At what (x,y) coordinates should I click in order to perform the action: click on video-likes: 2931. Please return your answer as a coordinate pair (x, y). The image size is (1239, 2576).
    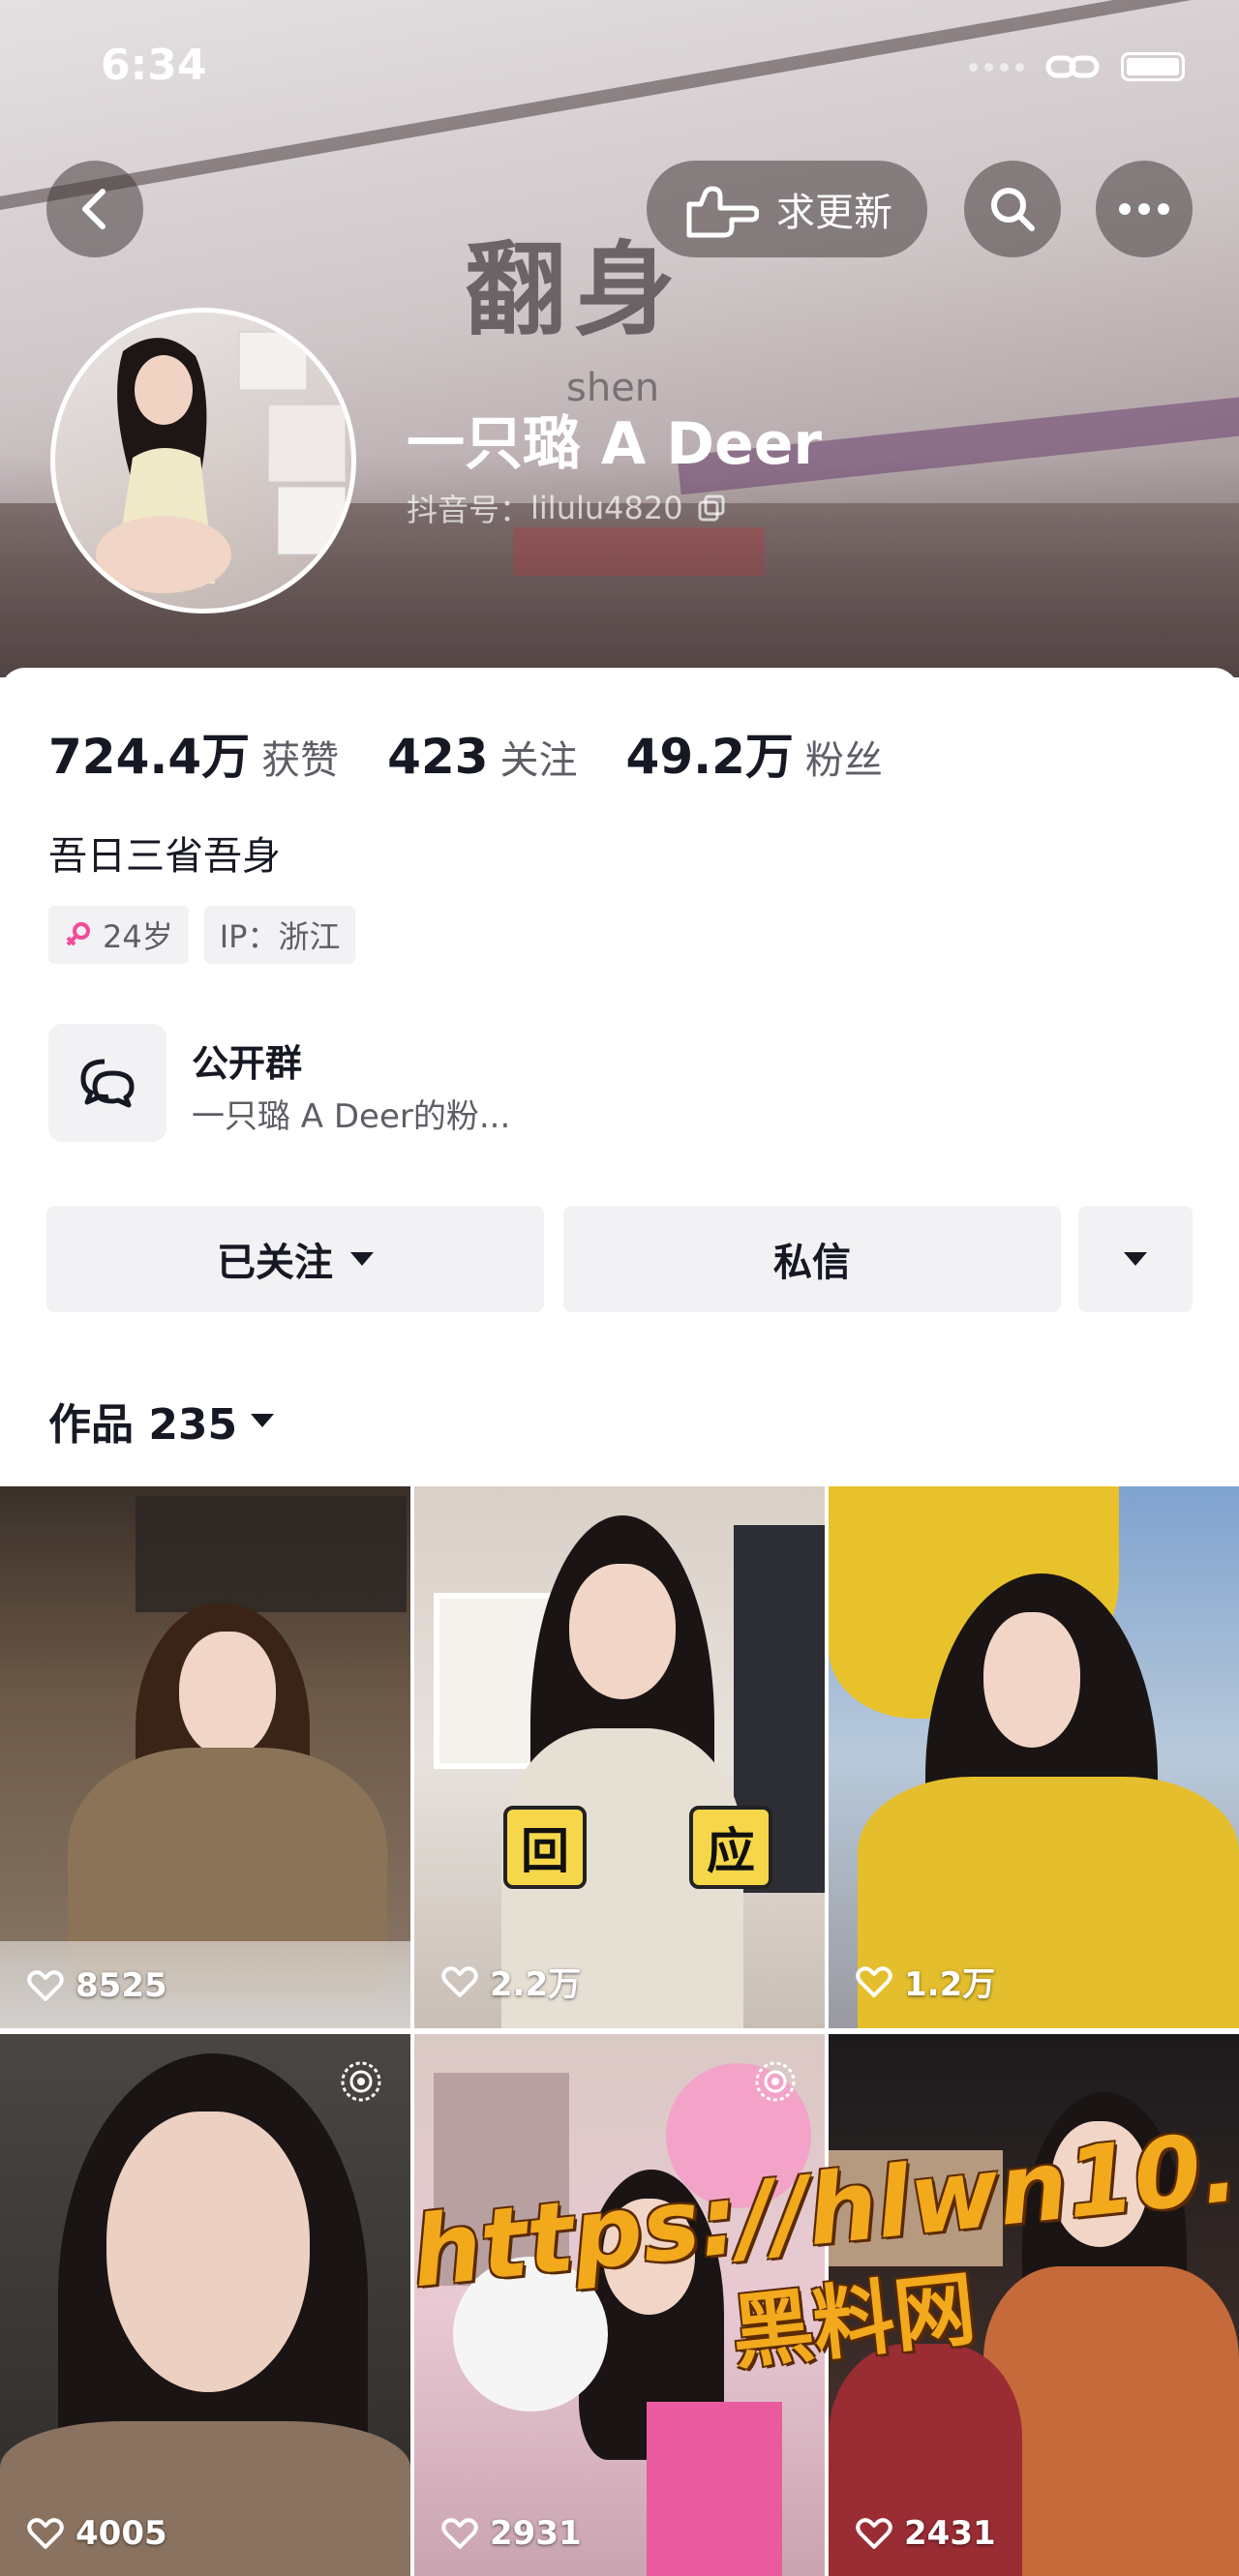
    Looking at the image, I should click on (511, 2533).